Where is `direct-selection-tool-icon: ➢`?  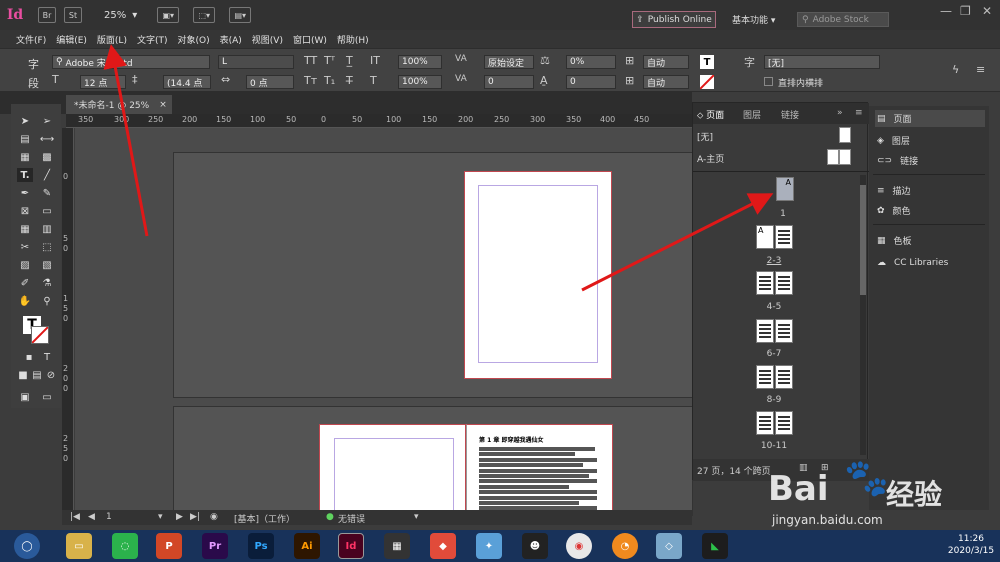 direct-selection-tool-icon: ➢ is located at coordinates (47, 121).